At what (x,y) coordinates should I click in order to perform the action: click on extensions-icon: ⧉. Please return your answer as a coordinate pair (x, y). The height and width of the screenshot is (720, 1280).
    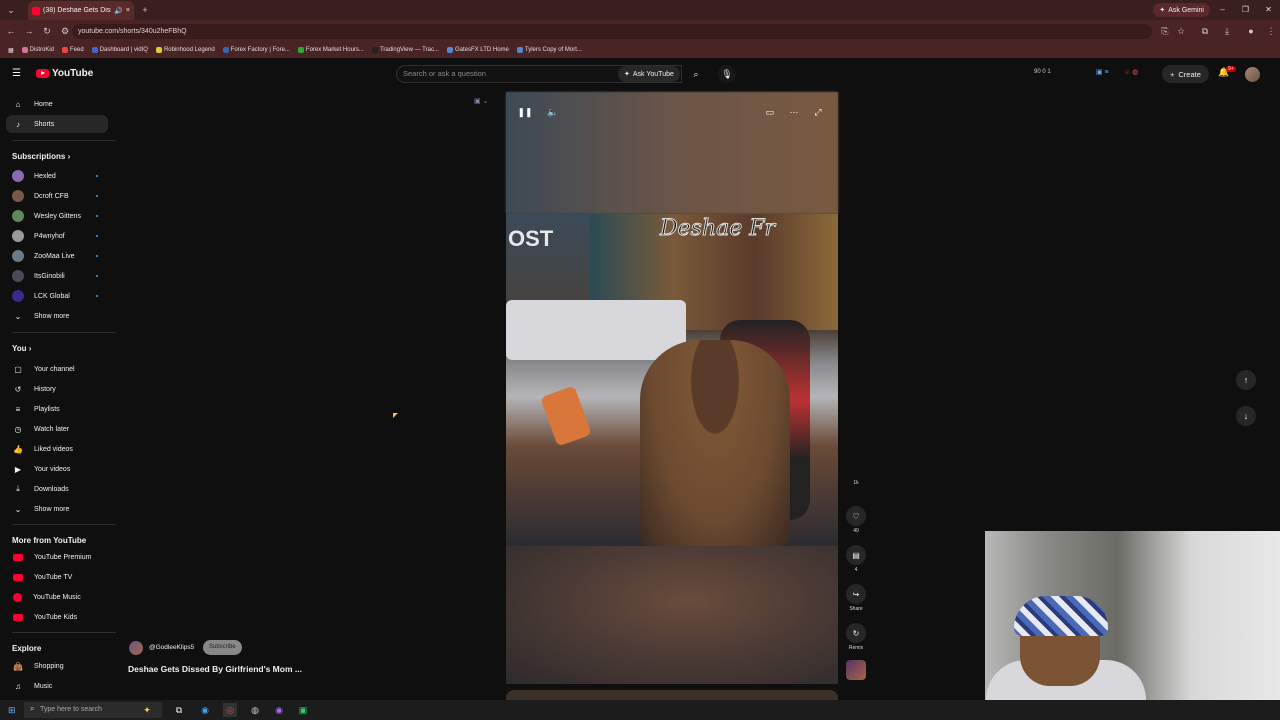
    Looking at the image, I should click on (1205, 31).